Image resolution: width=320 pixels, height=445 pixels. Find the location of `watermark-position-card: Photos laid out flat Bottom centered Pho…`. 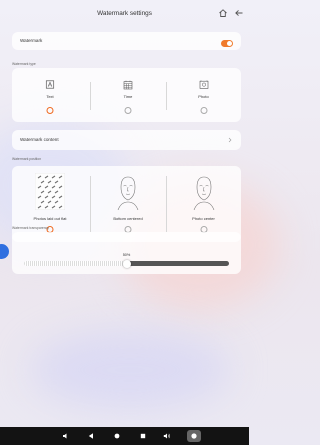

watermark-position-card: Photos laid out flat Bottom centered Pho… is located at coordinates (126, 204).